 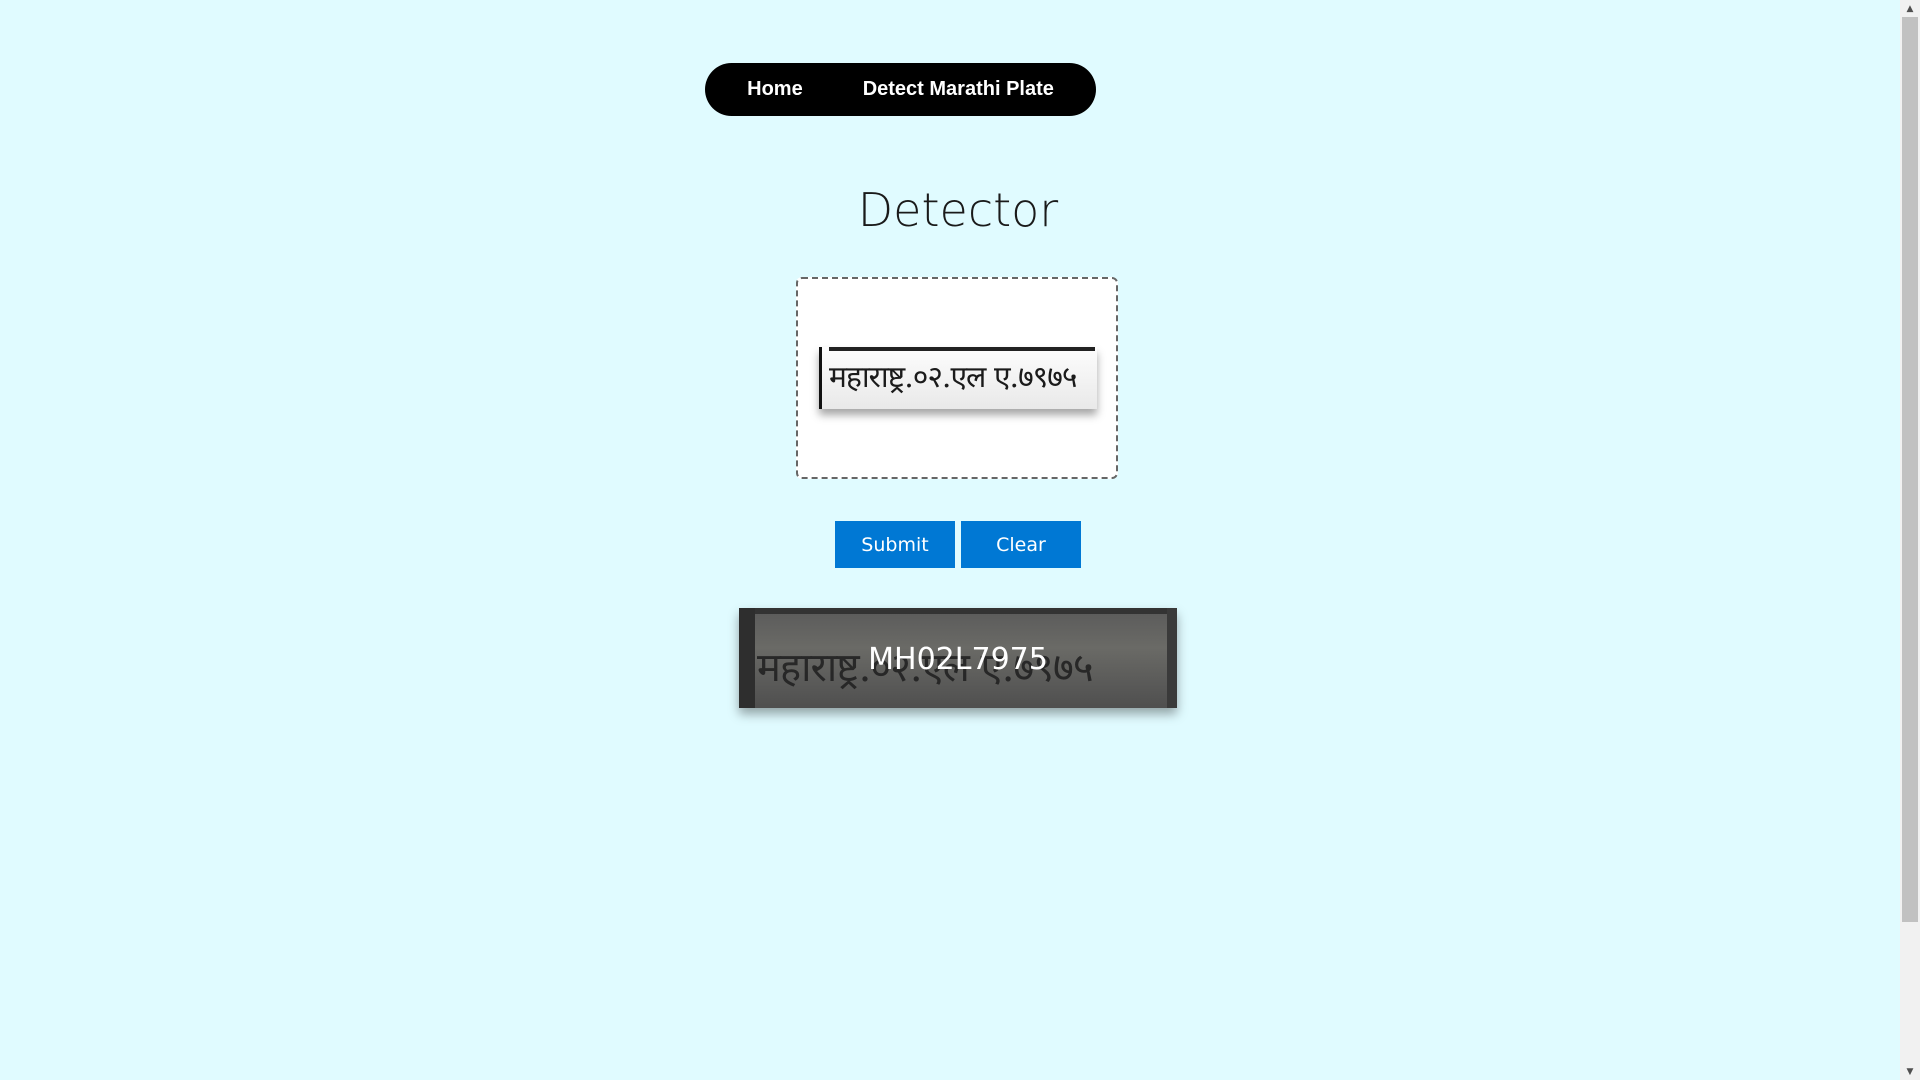 I want to click on detected-plate-number: MH02L7975, so click(x=958, y=659).